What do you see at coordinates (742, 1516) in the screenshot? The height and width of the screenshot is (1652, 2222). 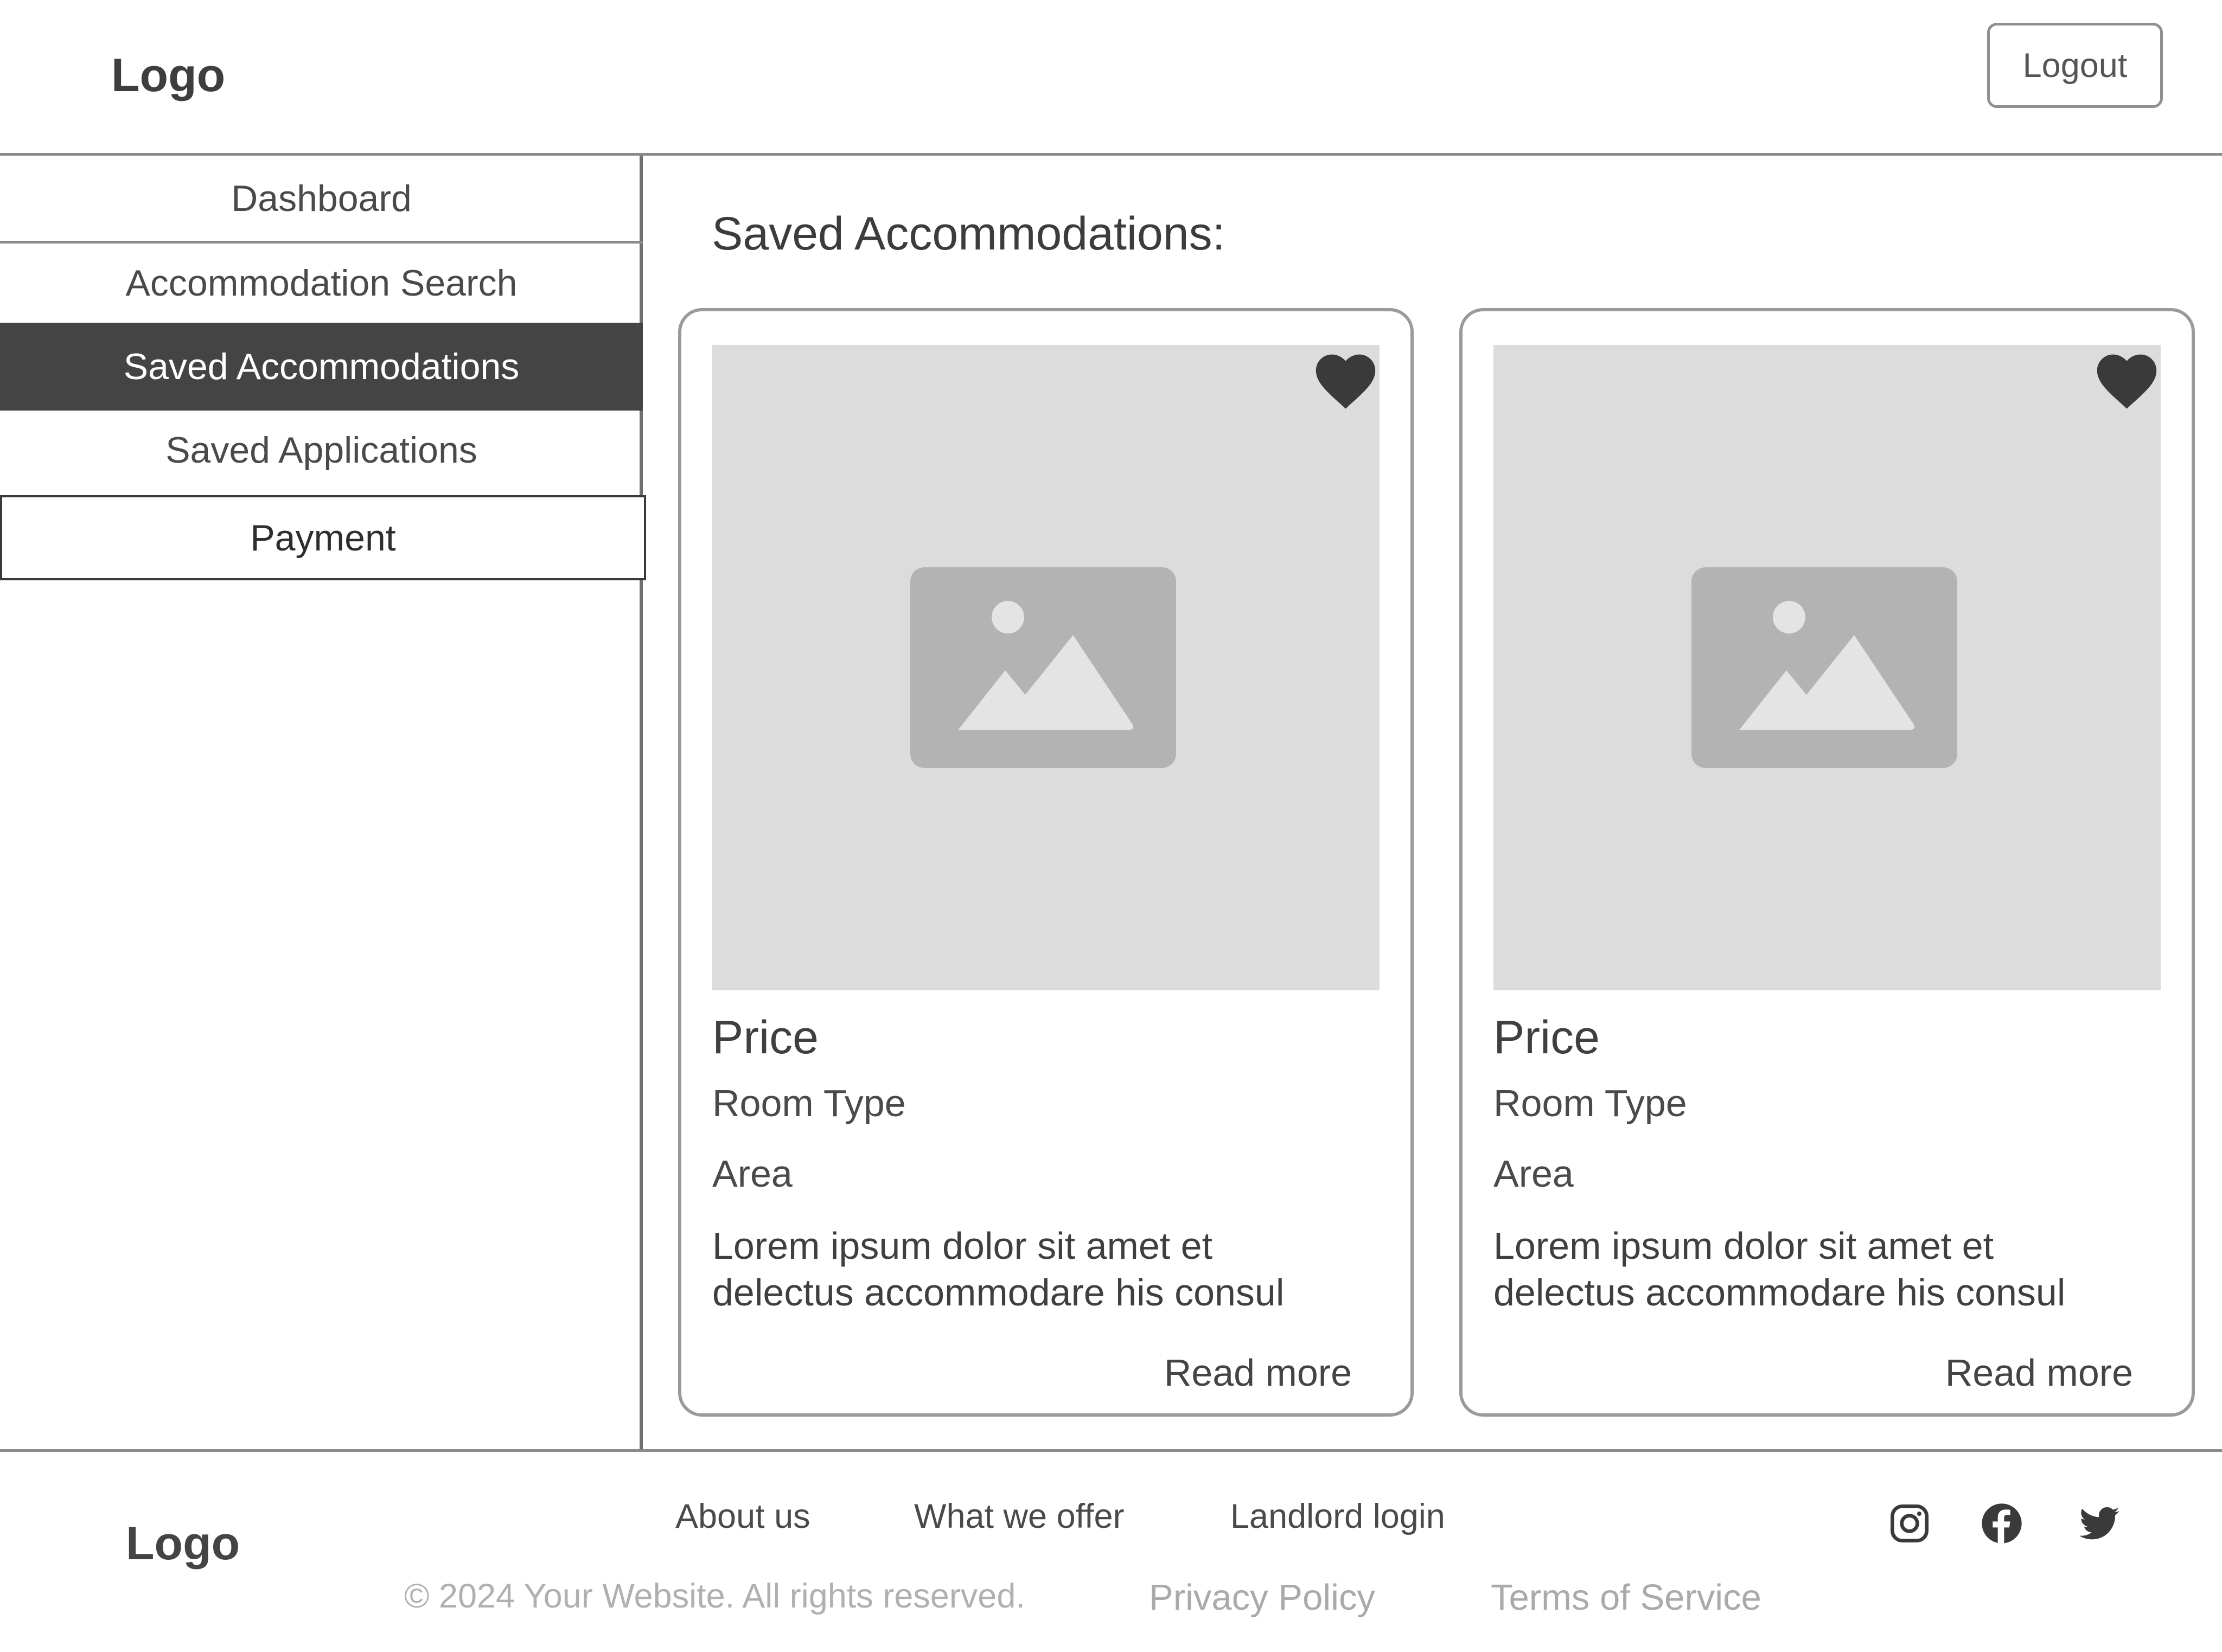 I see `footer-link-about-us: About us` at bounding box center [742, 1516].